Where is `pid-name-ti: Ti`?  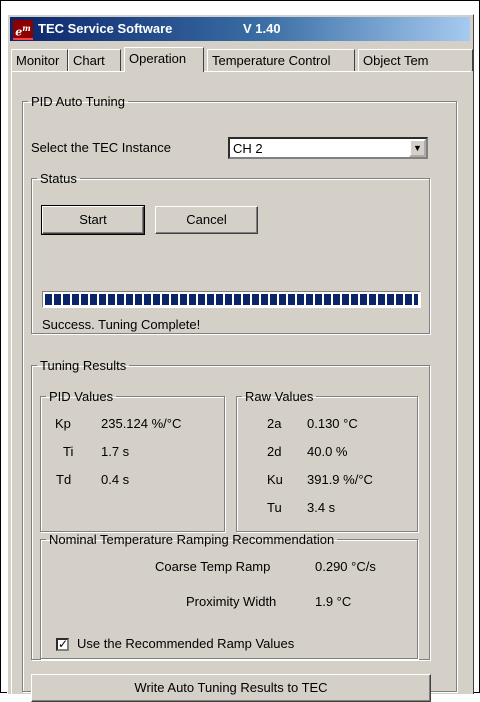
pid-name-ti: Ti is located at coordinates (68, 451).